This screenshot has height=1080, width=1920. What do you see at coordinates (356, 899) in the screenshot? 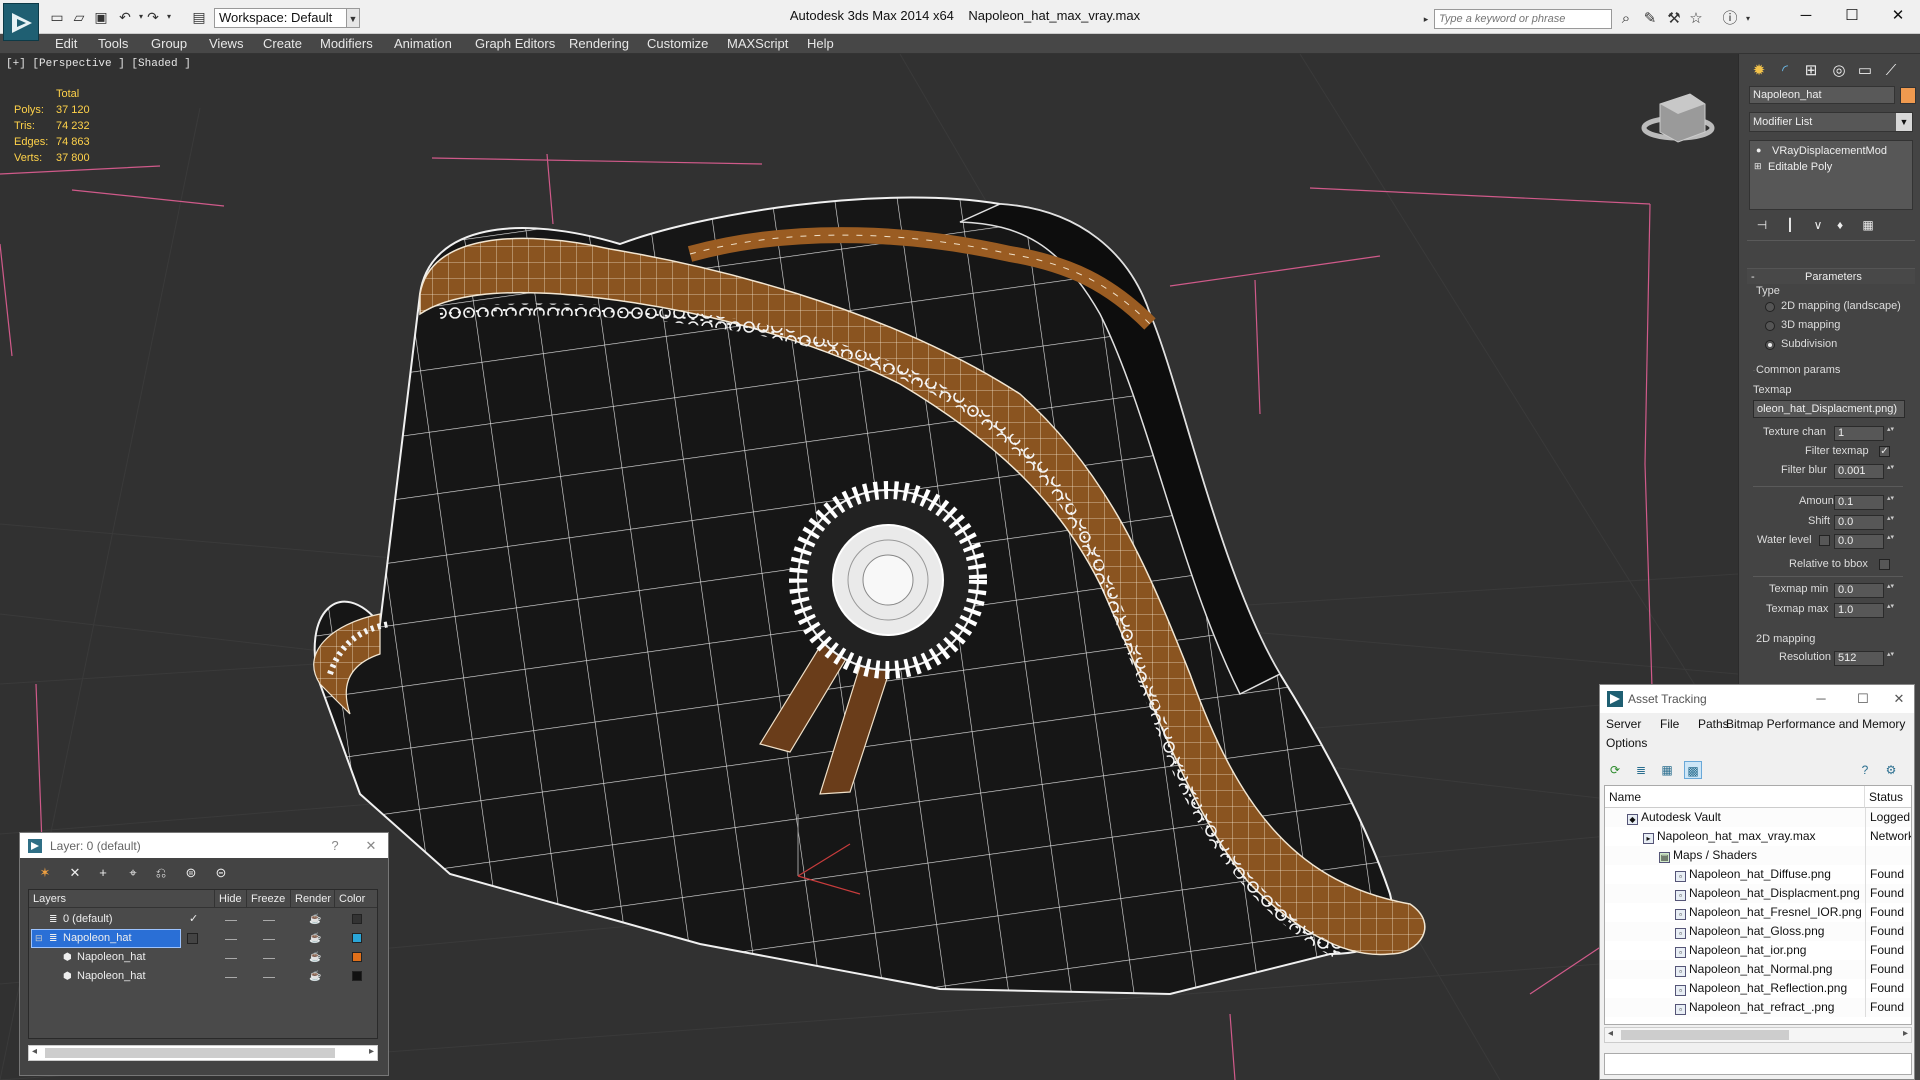
I see `column-header-color: Color` at bounding box center [356, 899].